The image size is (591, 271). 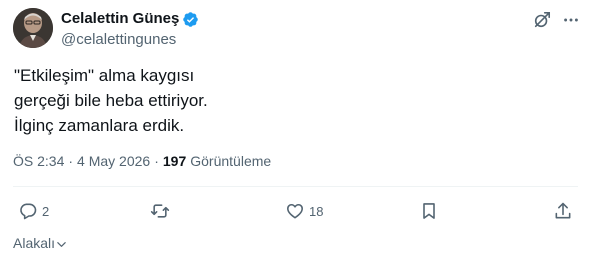 What do you see at coordinates (38, 161) in the screenshot?
I see `tweet-time: ÖS 2:34` at bounding box center [38, 161].